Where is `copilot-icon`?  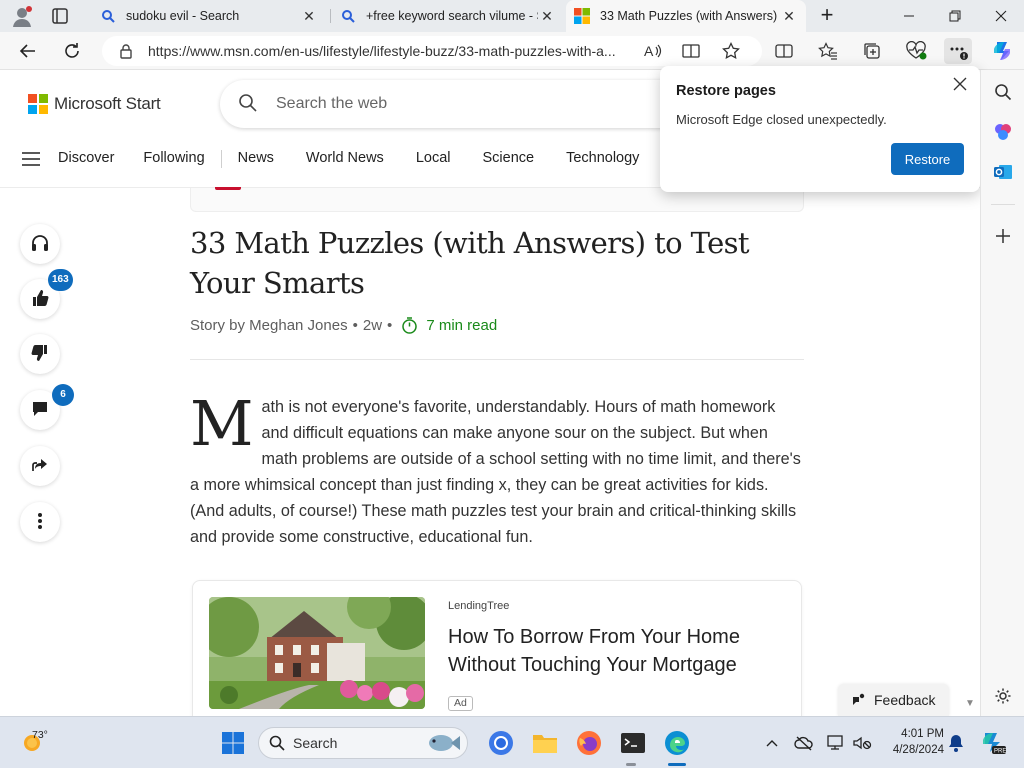 copilot-icon is located at coordinates (1002, 51).